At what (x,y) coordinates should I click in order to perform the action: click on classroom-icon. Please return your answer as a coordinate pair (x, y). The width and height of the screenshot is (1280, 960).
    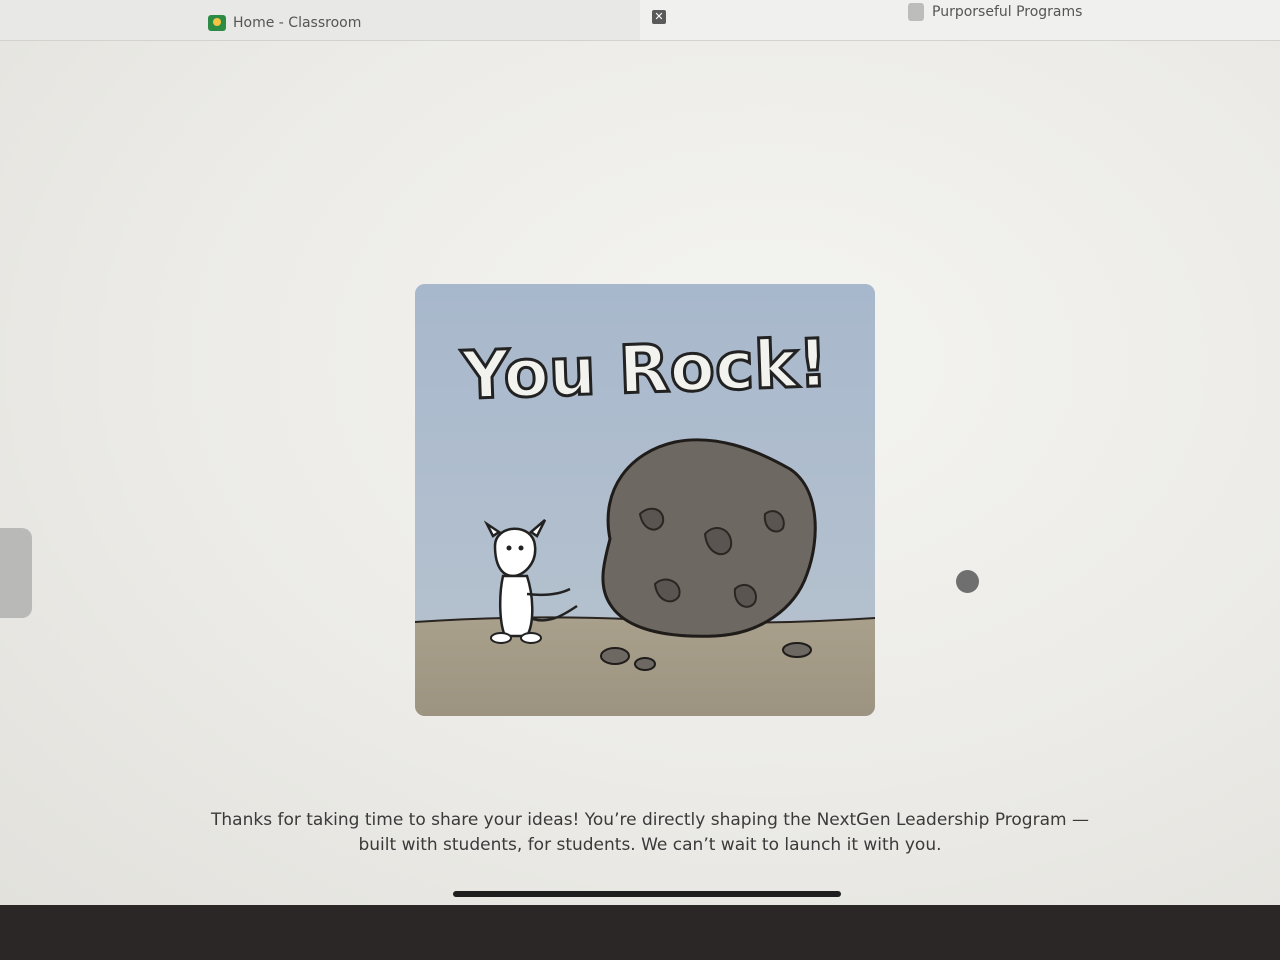
    Looking at the image, I should click on (217, 23).